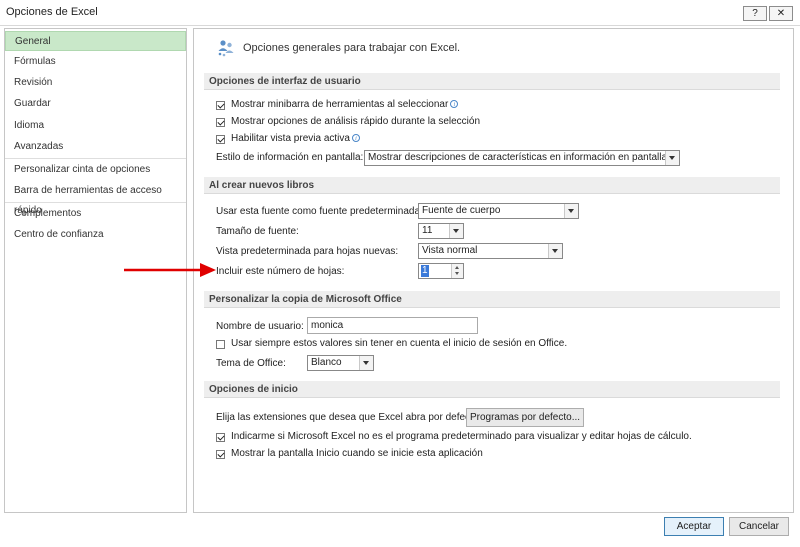 This screenshot has width=800, height=547. I want to click on screentip-style-label: Estilo de información en pantalla:, so click(290, 157).